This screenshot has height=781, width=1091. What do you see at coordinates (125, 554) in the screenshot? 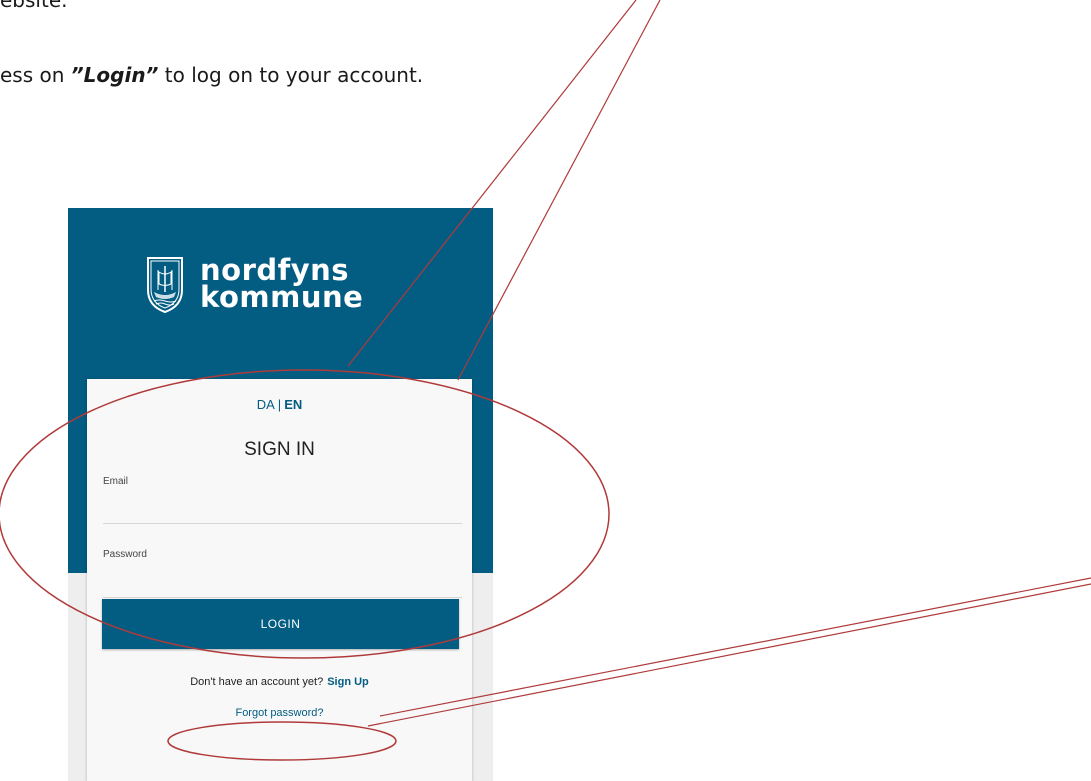
I see `password-label: Password` at bounding box center [125, 554].